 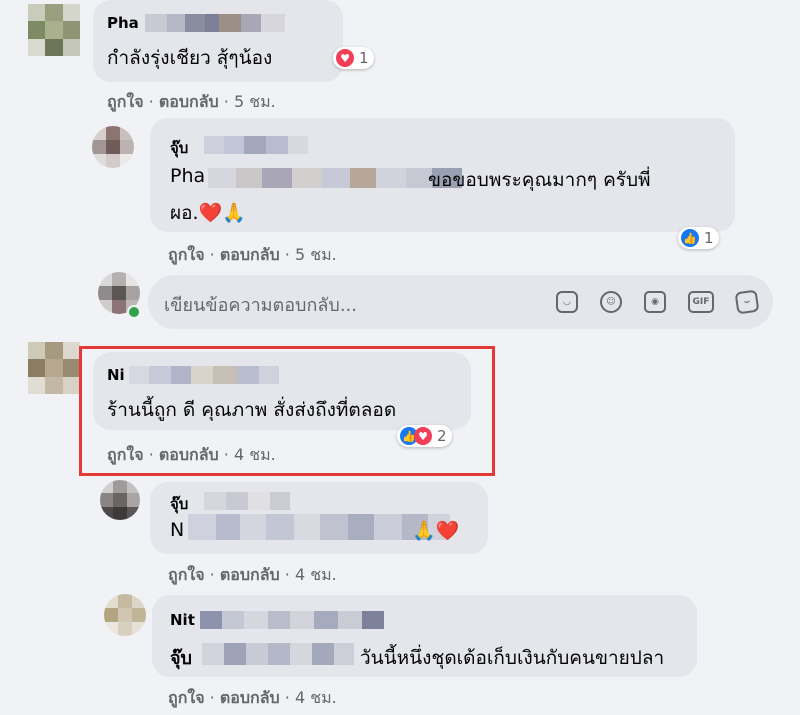 I want to click on camera-icon: ◉, so click(x=655, y=302).